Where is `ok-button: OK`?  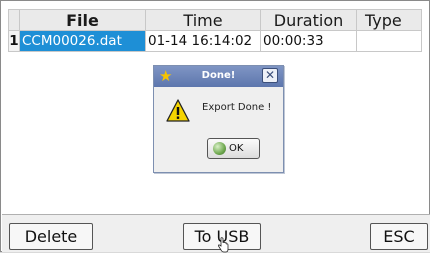
ok-button: OK is located at coordinates (233, 148).